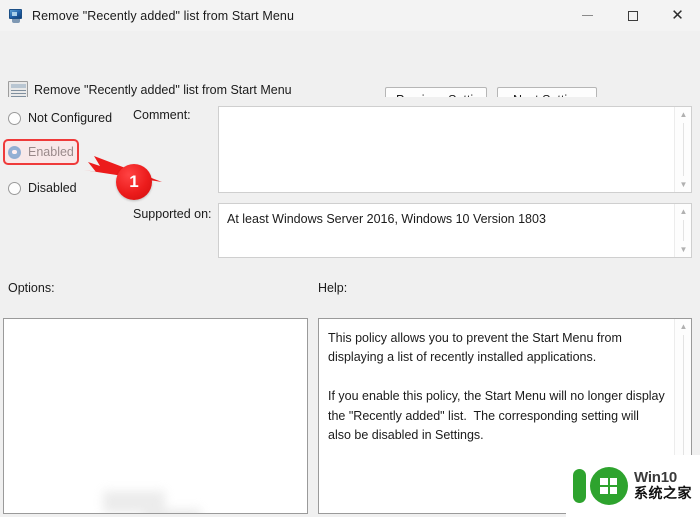 The image size is (700, 517). I want to click on help-label: Help:, so click(333, 288).